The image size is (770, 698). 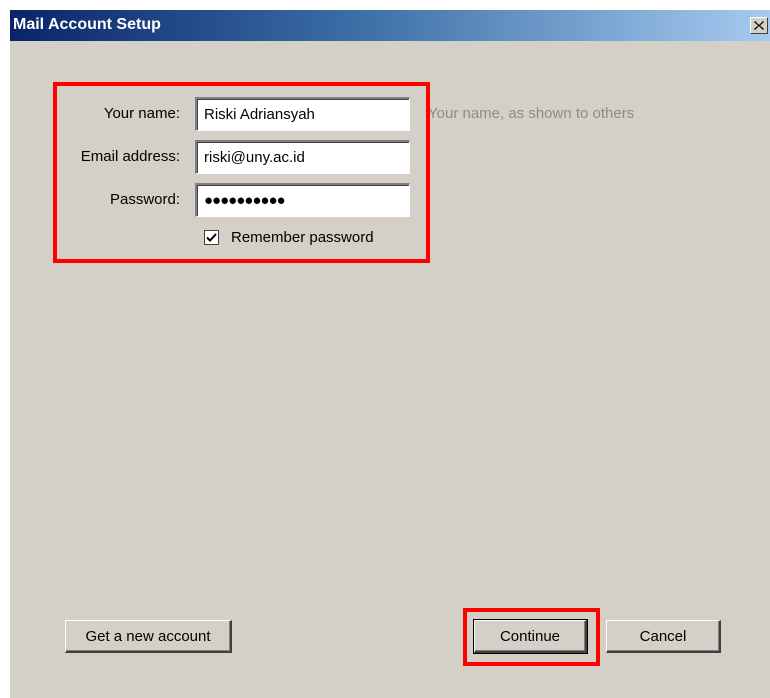 I want to click on close-icon, so click(x=759, y=25).